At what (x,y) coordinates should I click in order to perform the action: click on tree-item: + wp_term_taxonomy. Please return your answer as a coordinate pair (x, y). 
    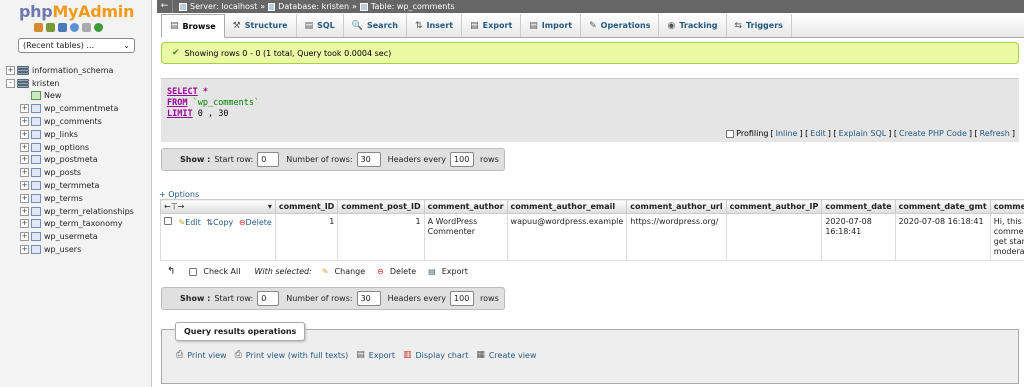
    Looking at the image, I should click on (70, 224).